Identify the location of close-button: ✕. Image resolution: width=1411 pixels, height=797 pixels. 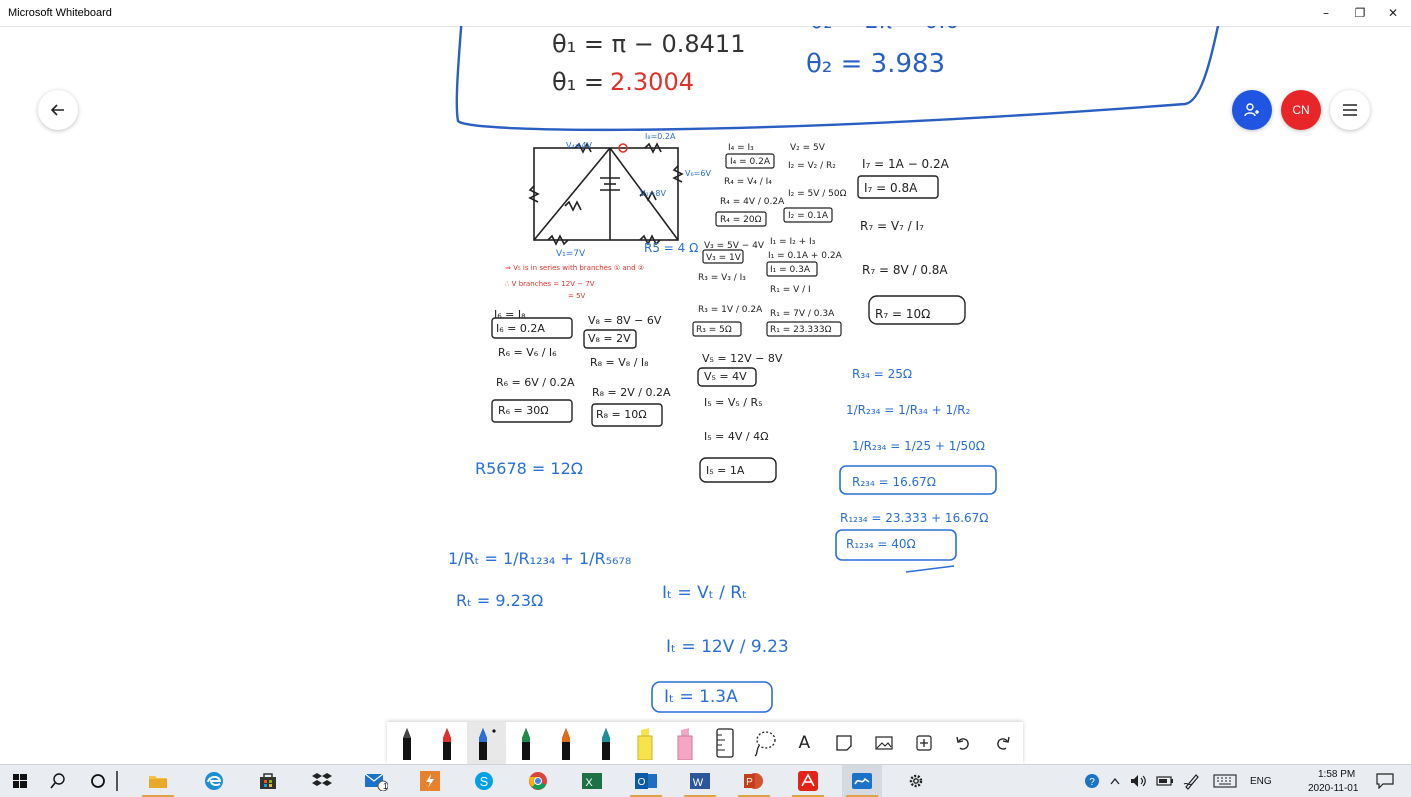
(1393, 13).